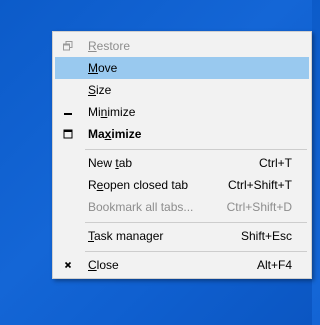 The height and width of the screenshot is (325, 320). I want to click on minimize-icon, so click(68, 112).